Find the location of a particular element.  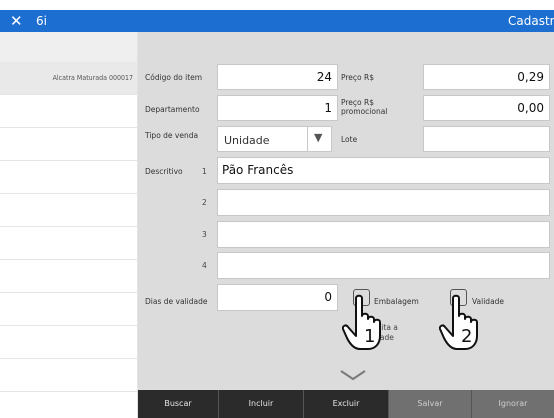

lote-field is located at coordinates (486, 139).